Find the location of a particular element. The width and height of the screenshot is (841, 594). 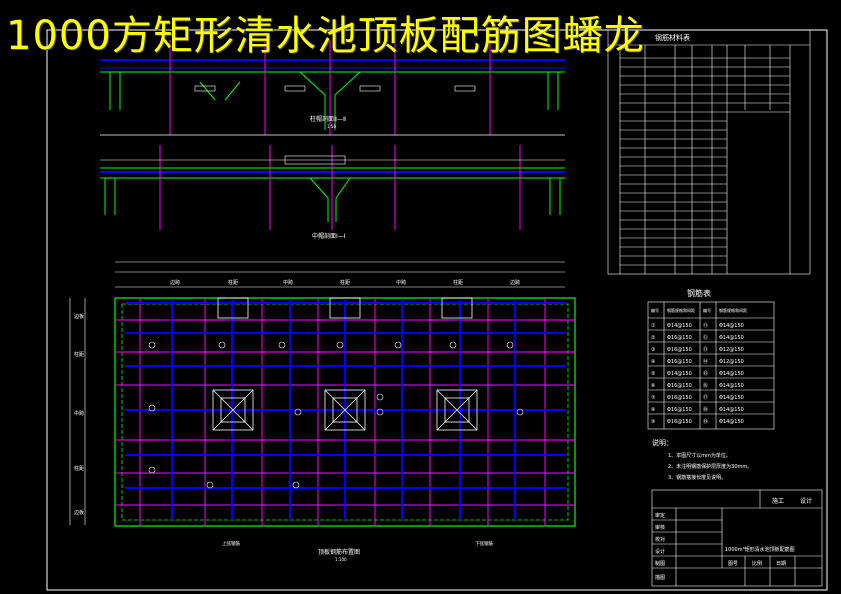

rebar-table-cell: ① is located at coordinates (653, 326).